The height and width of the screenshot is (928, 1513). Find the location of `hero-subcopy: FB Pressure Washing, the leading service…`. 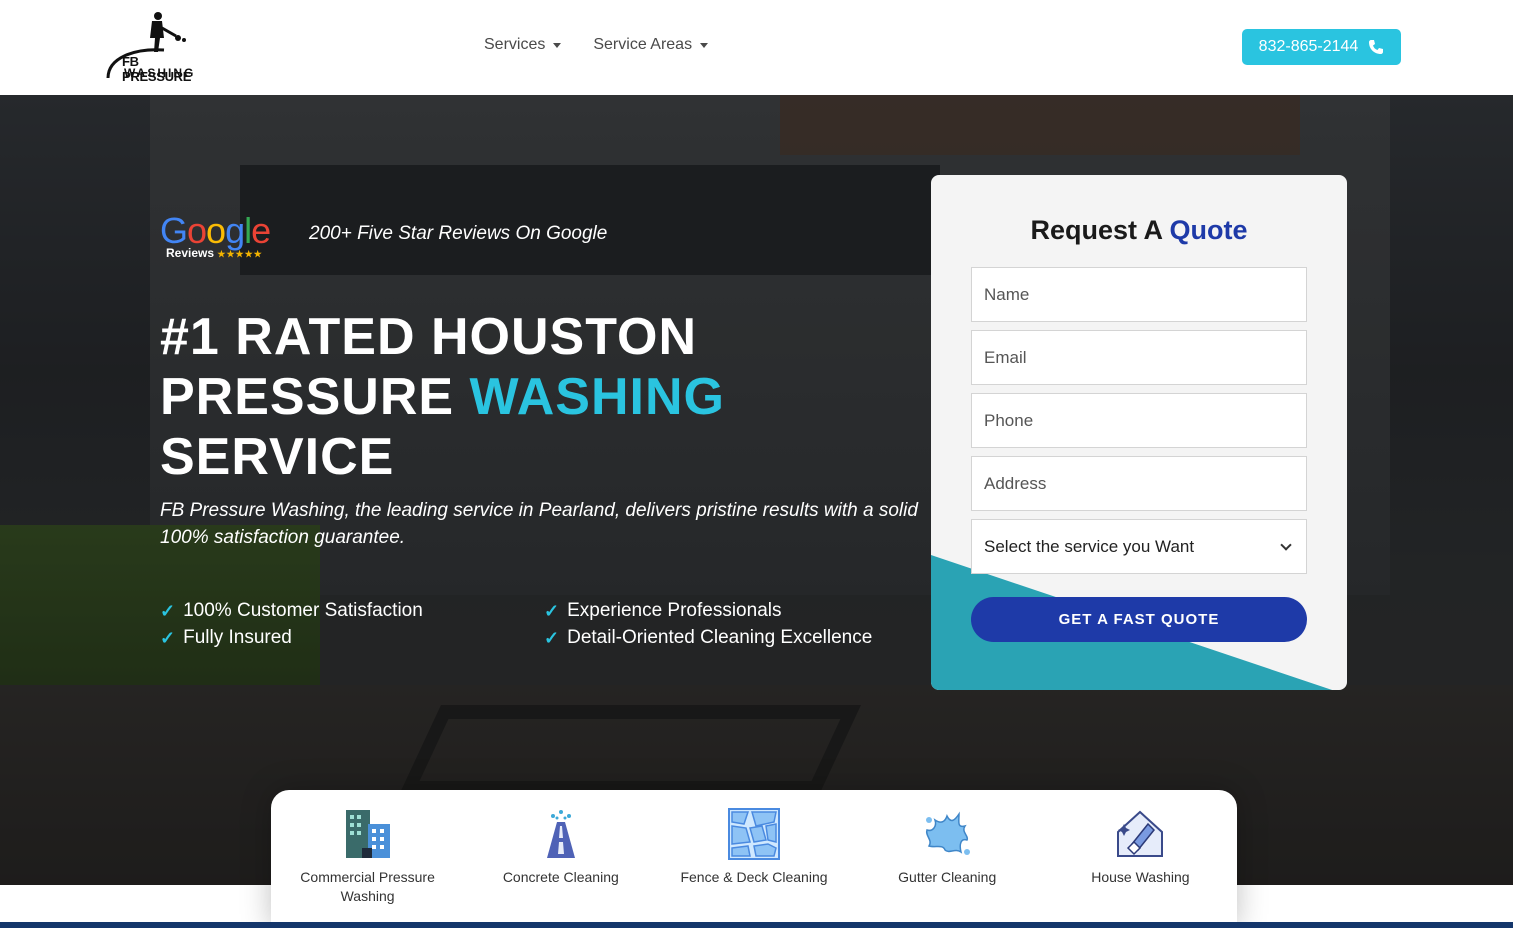

hero-subcopy: FB Pressure Washing, the leading service… is located at coordinates (539, 524).